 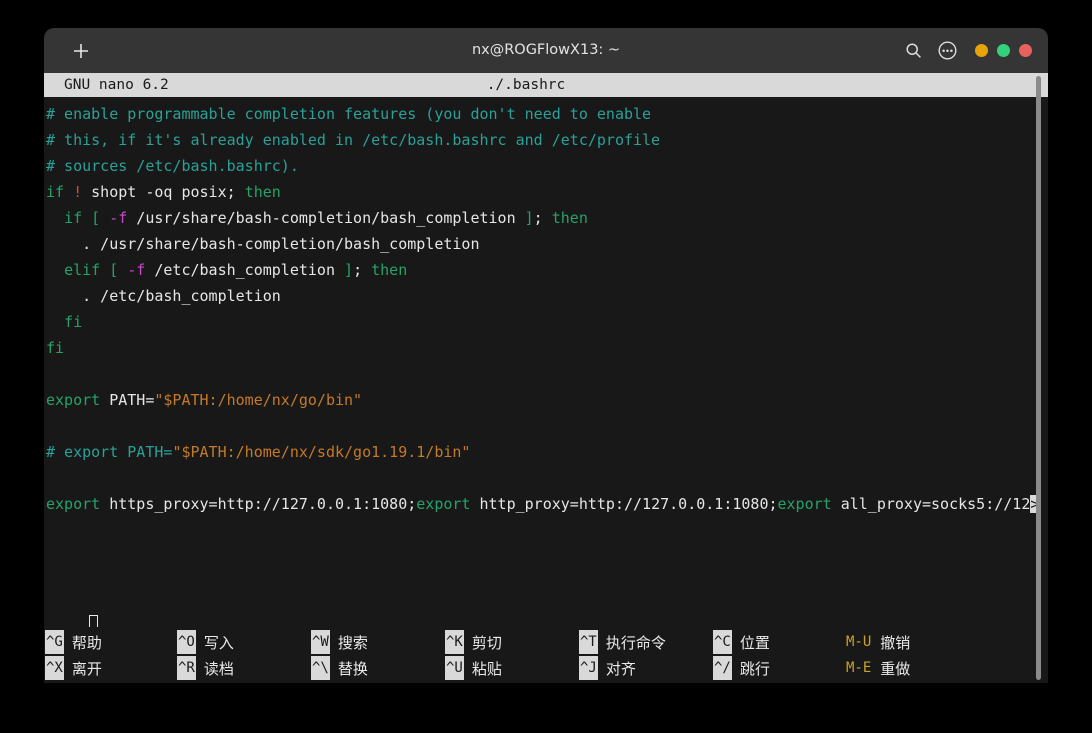 I want to click on scrollbar-thumb, so click(x=1038, y=378).